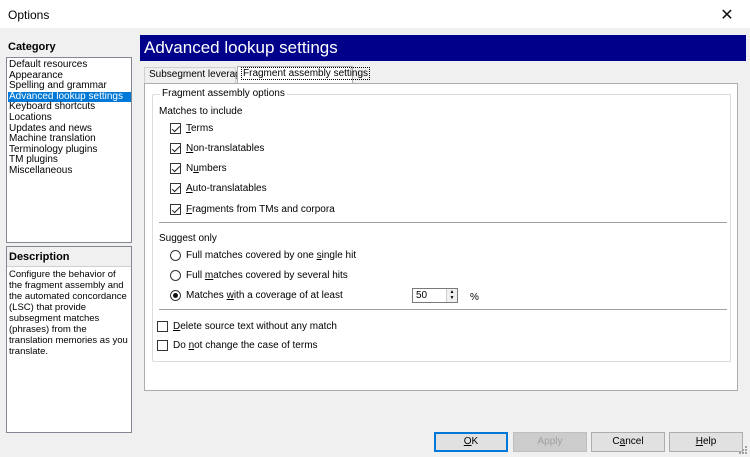 This screenshot has width=750, height=457. I want to click on group-legend: Fragment assembly options, so click(223, 93).